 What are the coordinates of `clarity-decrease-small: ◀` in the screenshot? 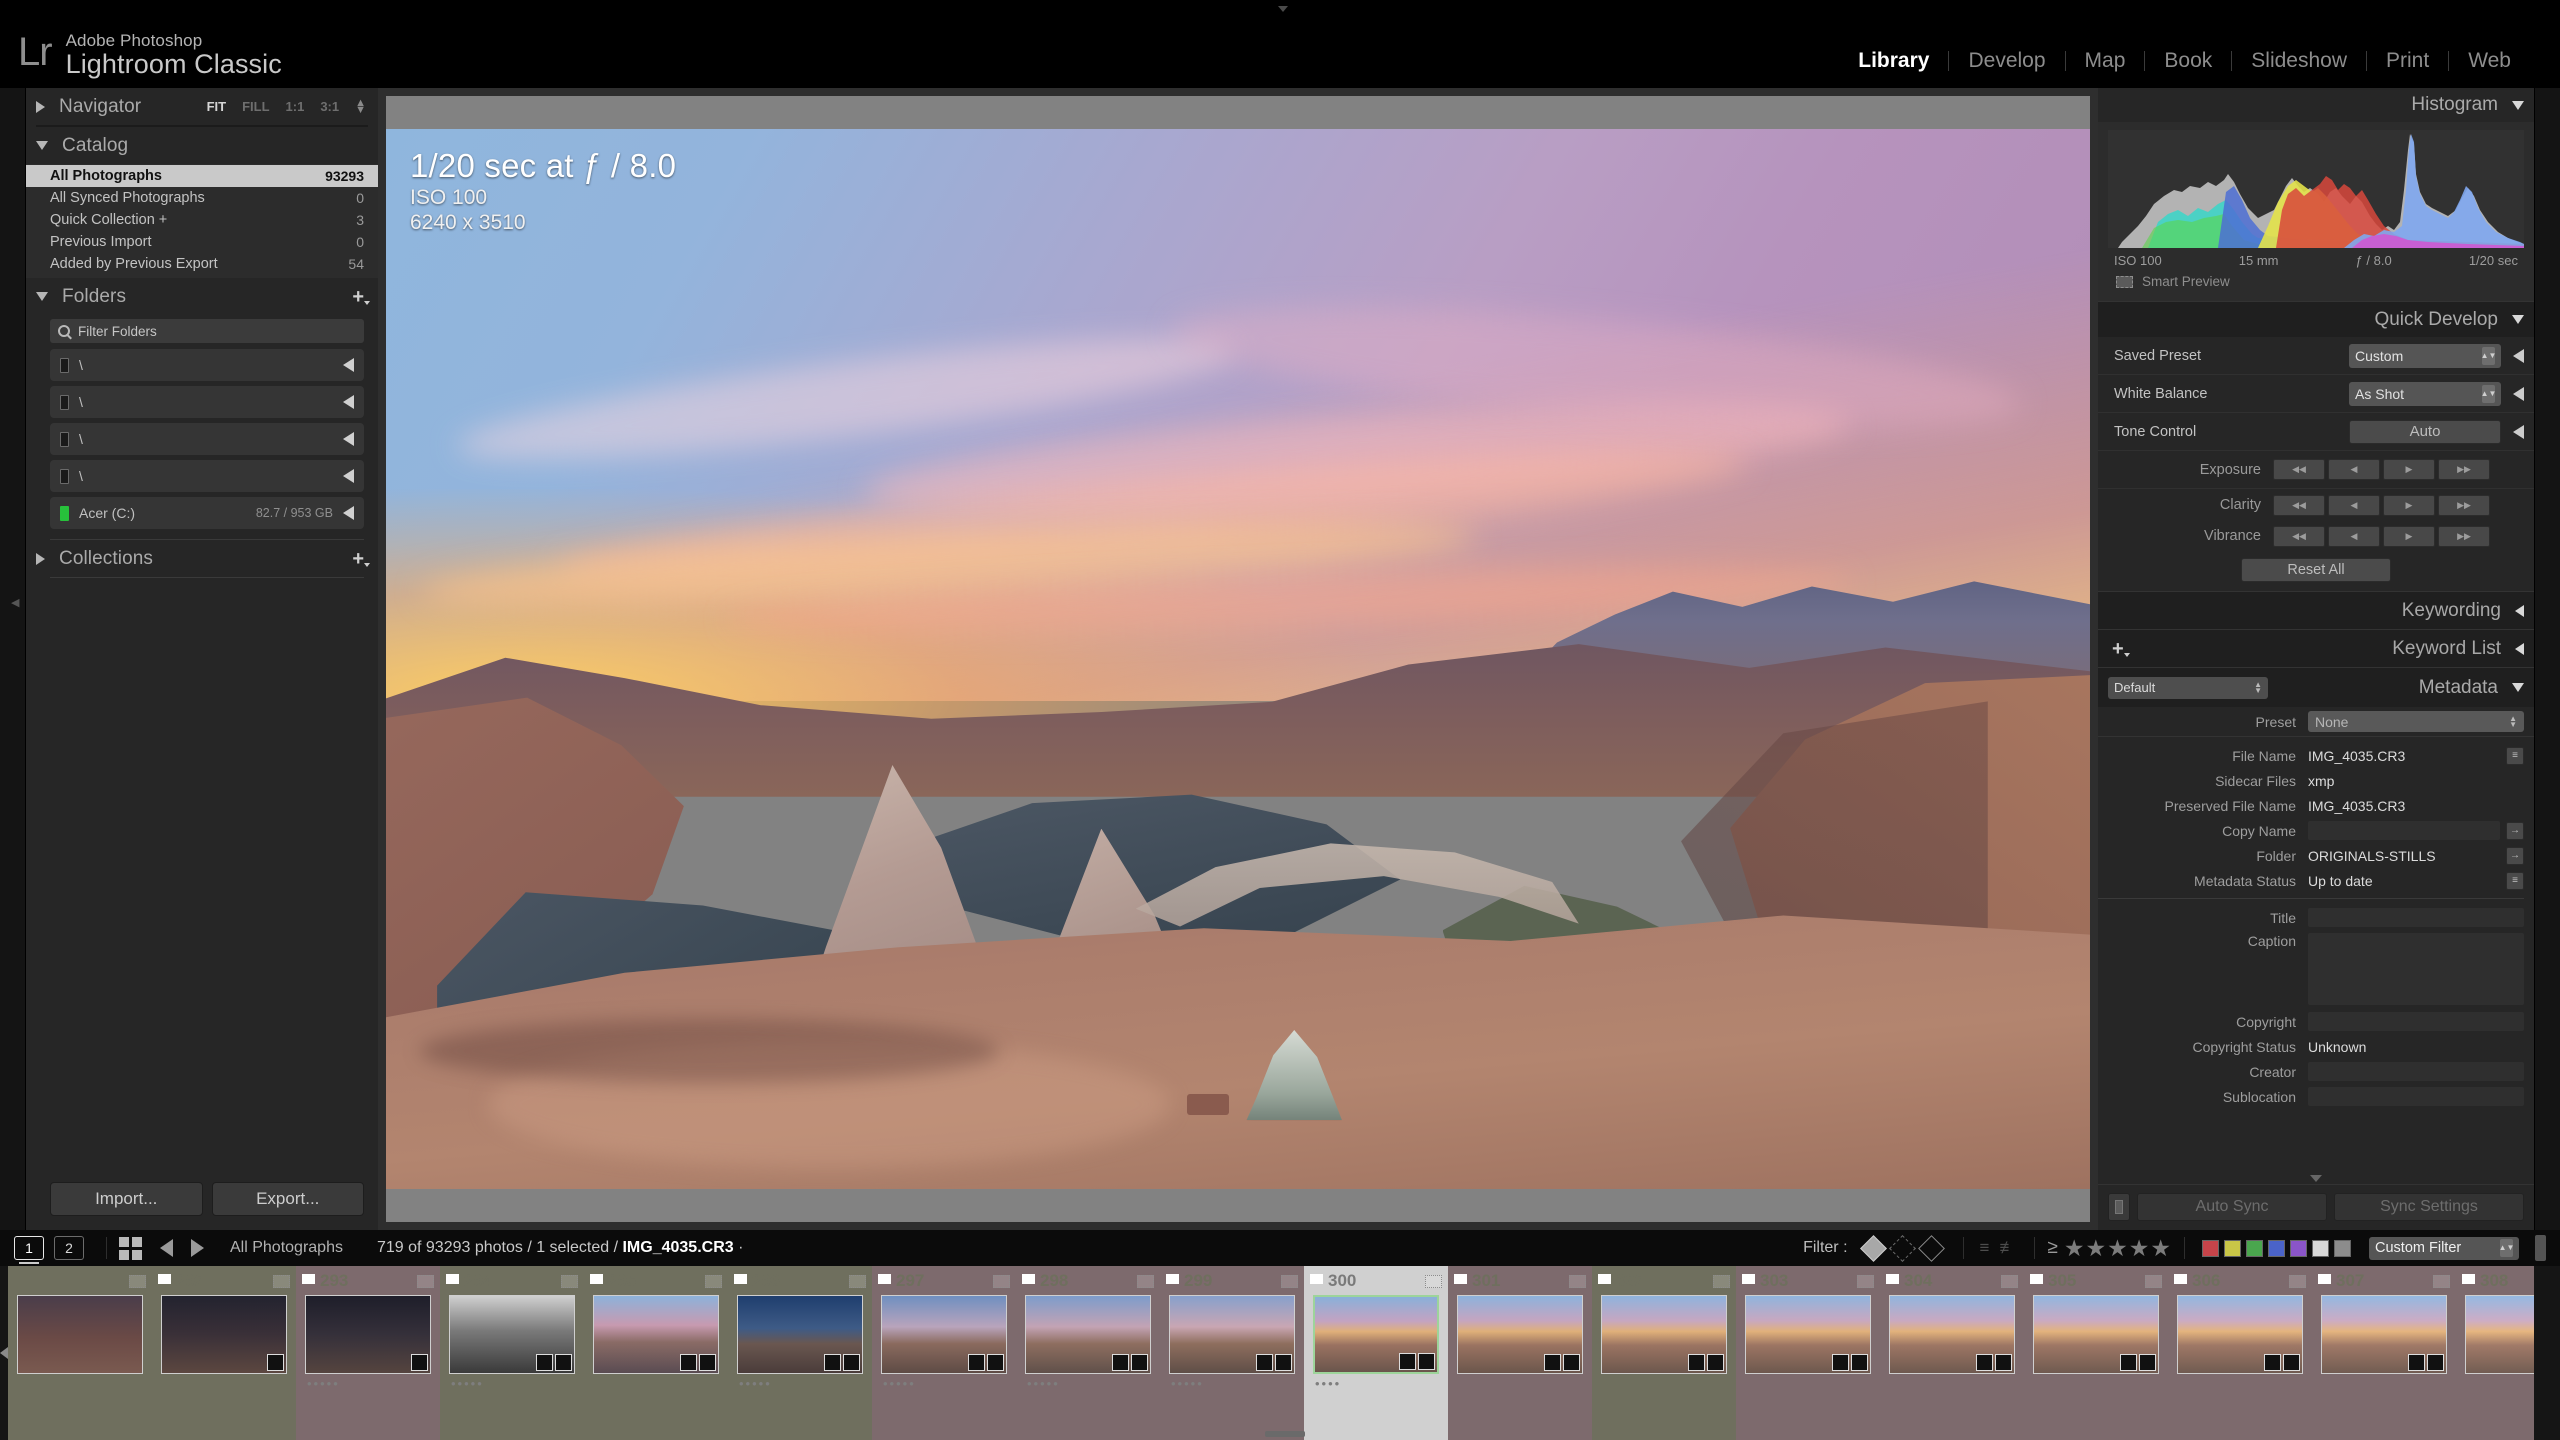 It's located at (2354, 505).